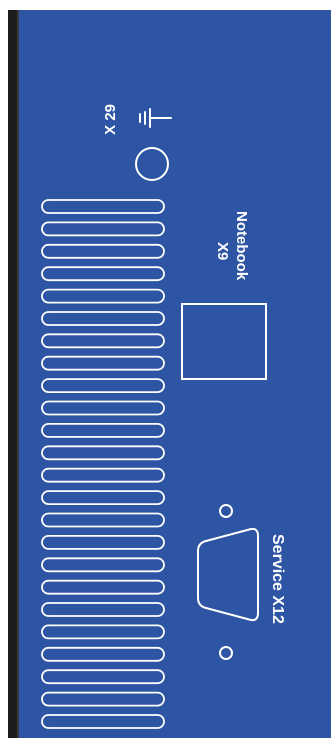 This screenshot has height=743, width=333. I want to click on square-port-outline-icon, so click(224, 341).